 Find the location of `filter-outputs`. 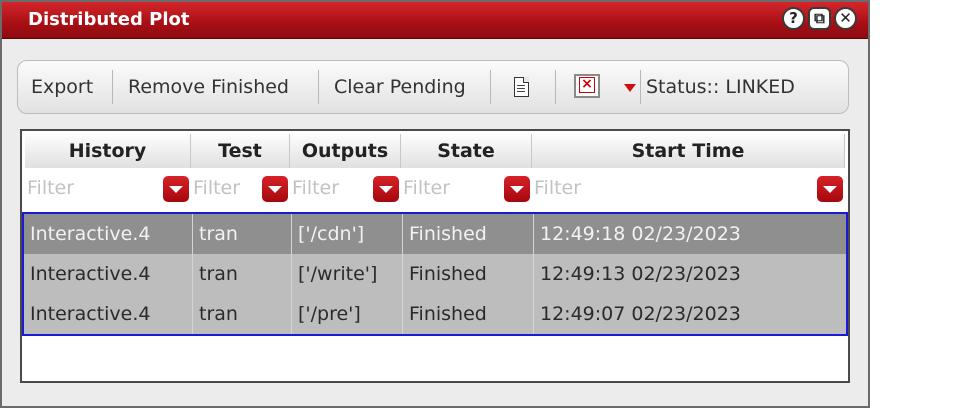

filter-outputs is located at coordinates (345, 188).